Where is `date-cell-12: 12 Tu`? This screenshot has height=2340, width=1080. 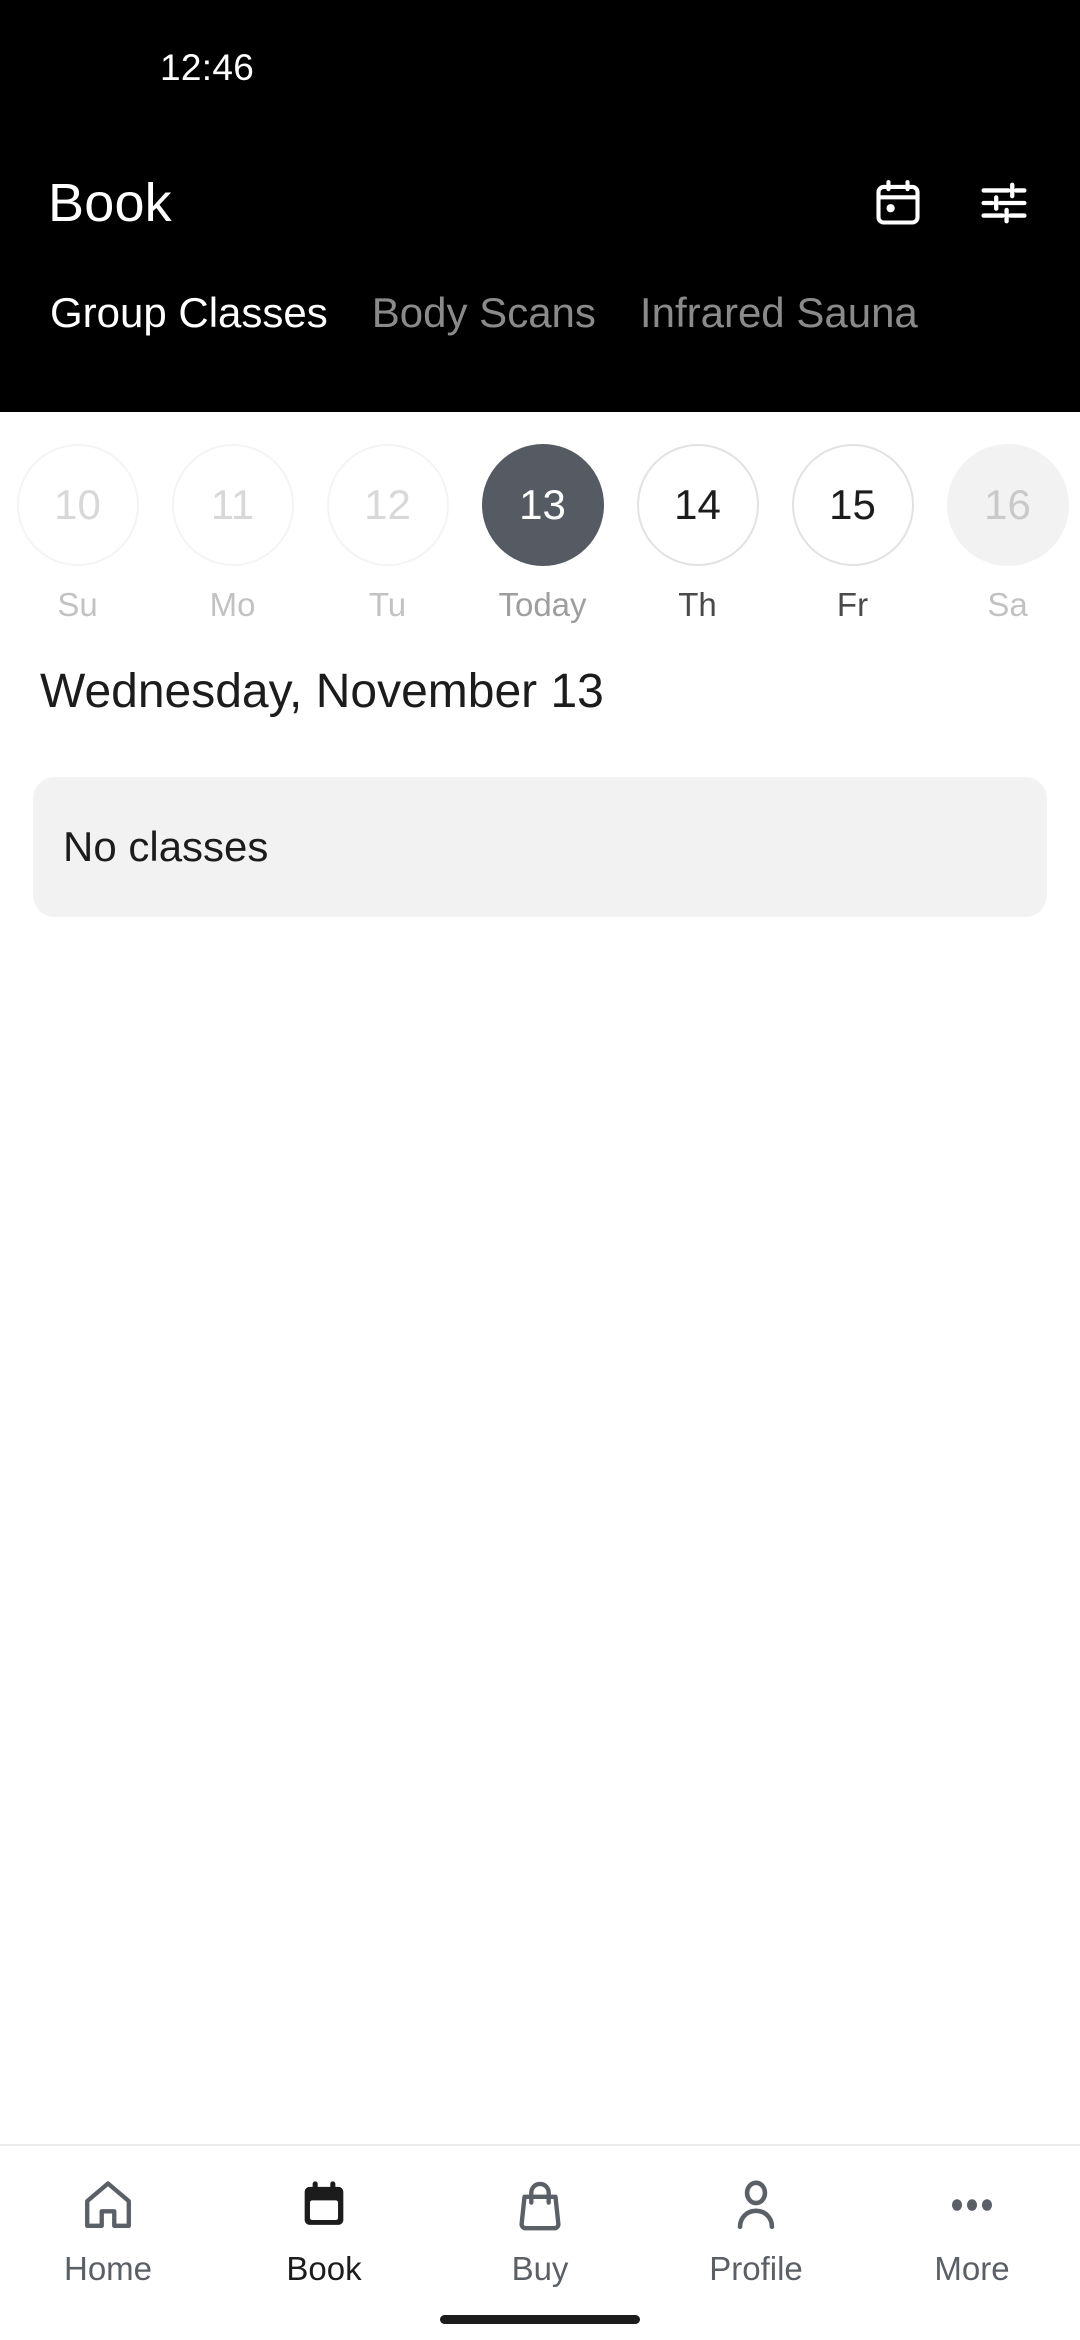
date-cell-12: 12 Tu is located at coordinates (387, 534).